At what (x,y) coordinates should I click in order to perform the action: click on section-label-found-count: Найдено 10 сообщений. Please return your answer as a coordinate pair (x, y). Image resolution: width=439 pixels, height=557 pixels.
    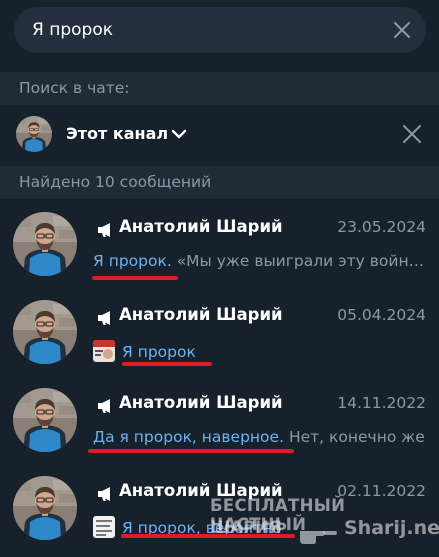
    Looking at the image, I should click on (219, 182).